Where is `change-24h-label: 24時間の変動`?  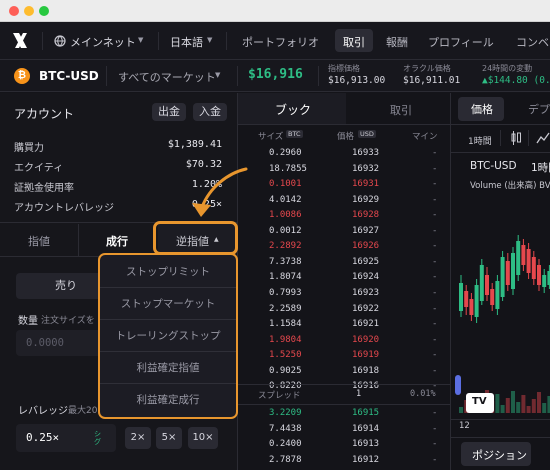 change-24h-label: 24時間の変動 is located at coordinates (507, 68).